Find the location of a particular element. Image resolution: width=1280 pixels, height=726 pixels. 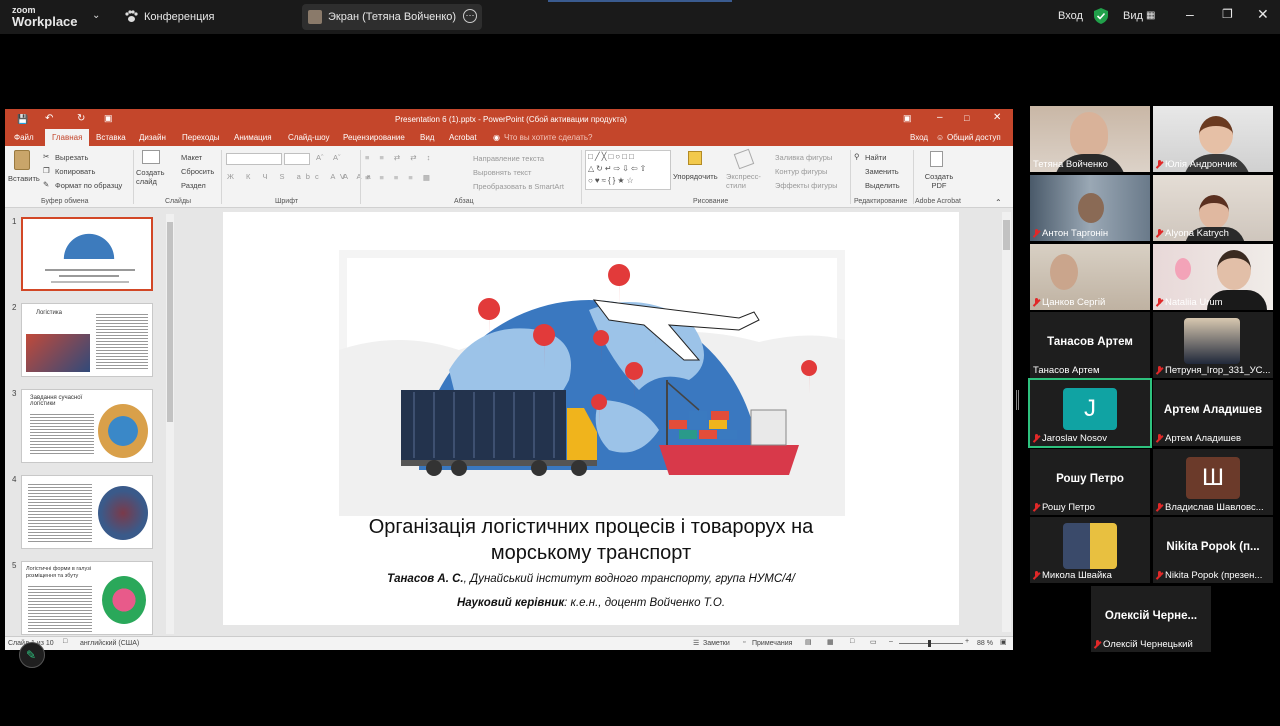

save-icon: 💾 is located at coordinates (22, 119).